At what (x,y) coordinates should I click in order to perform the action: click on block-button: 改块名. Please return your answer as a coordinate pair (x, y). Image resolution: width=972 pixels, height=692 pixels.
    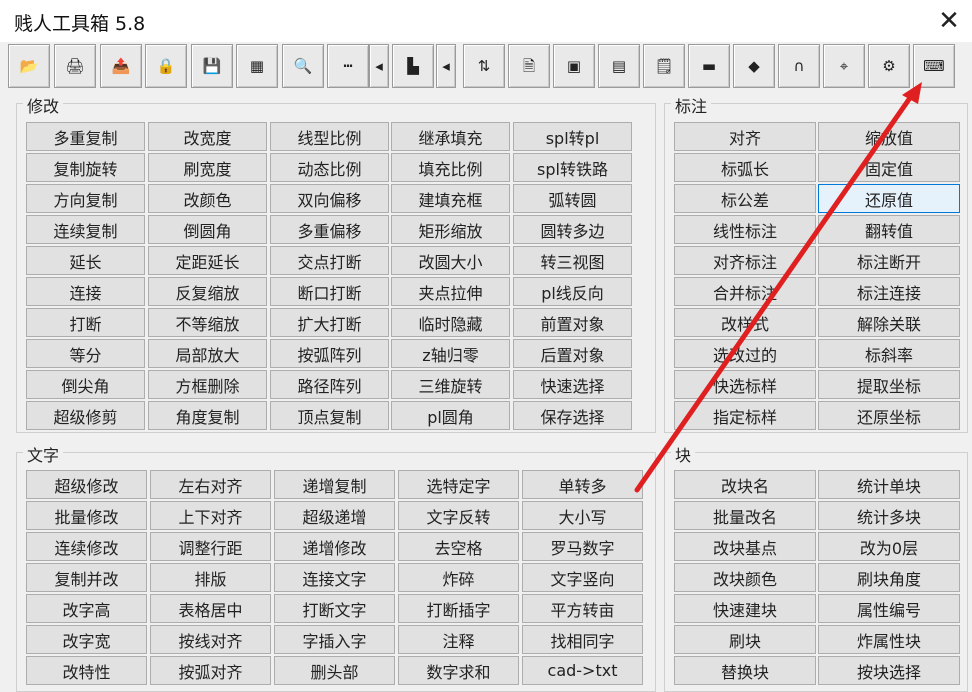
    Looking at the image, I should click on (745, 484).